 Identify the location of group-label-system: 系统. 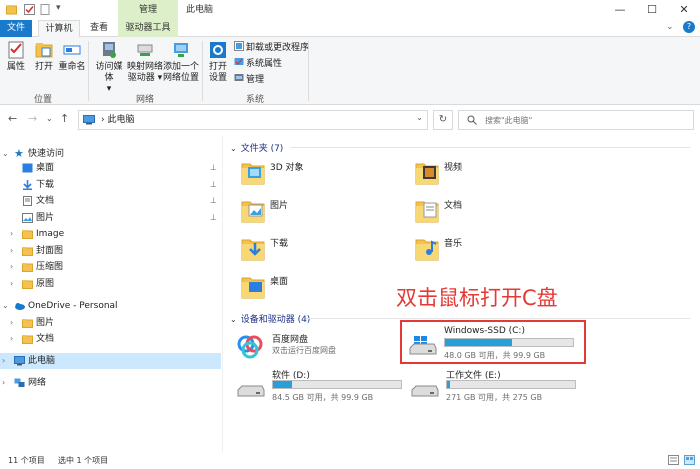
(255, 100).